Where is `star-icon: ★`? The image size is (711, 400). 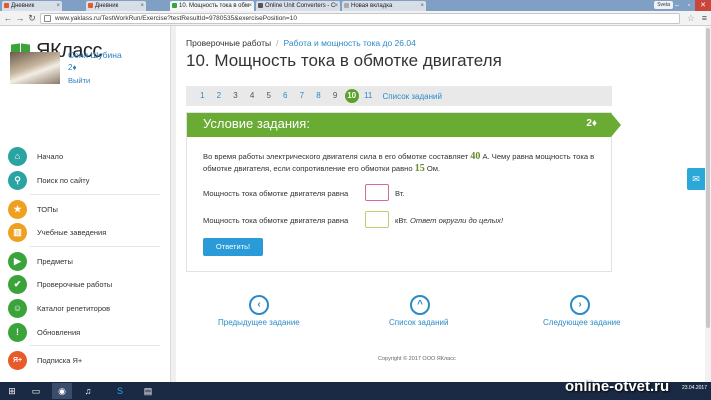 star-icon: ★ is located at coordinates (17, 209).